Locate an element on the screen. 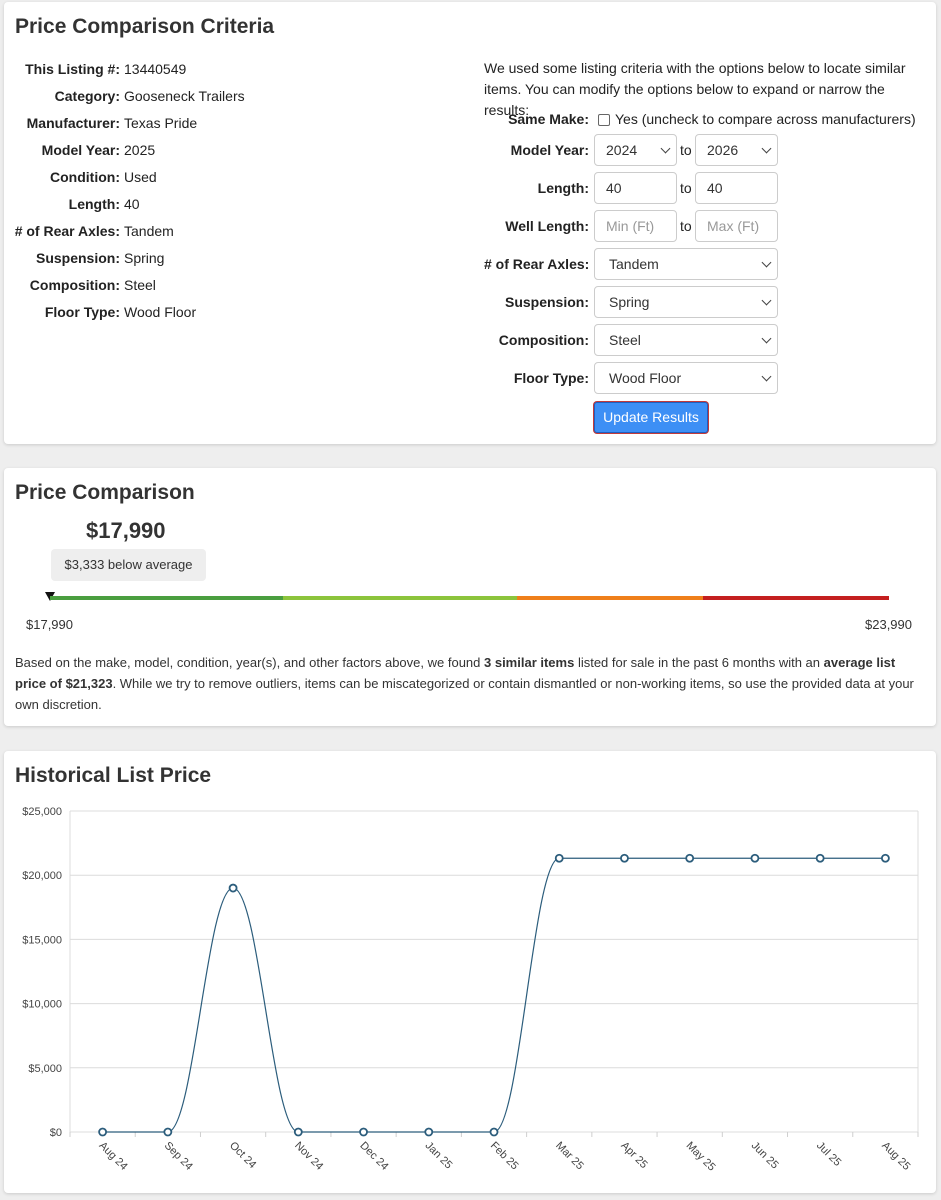 The height and width of the screenshot is (1200, 941). length-row: Length: 40 to 40 is located at coordinates (704, 188).